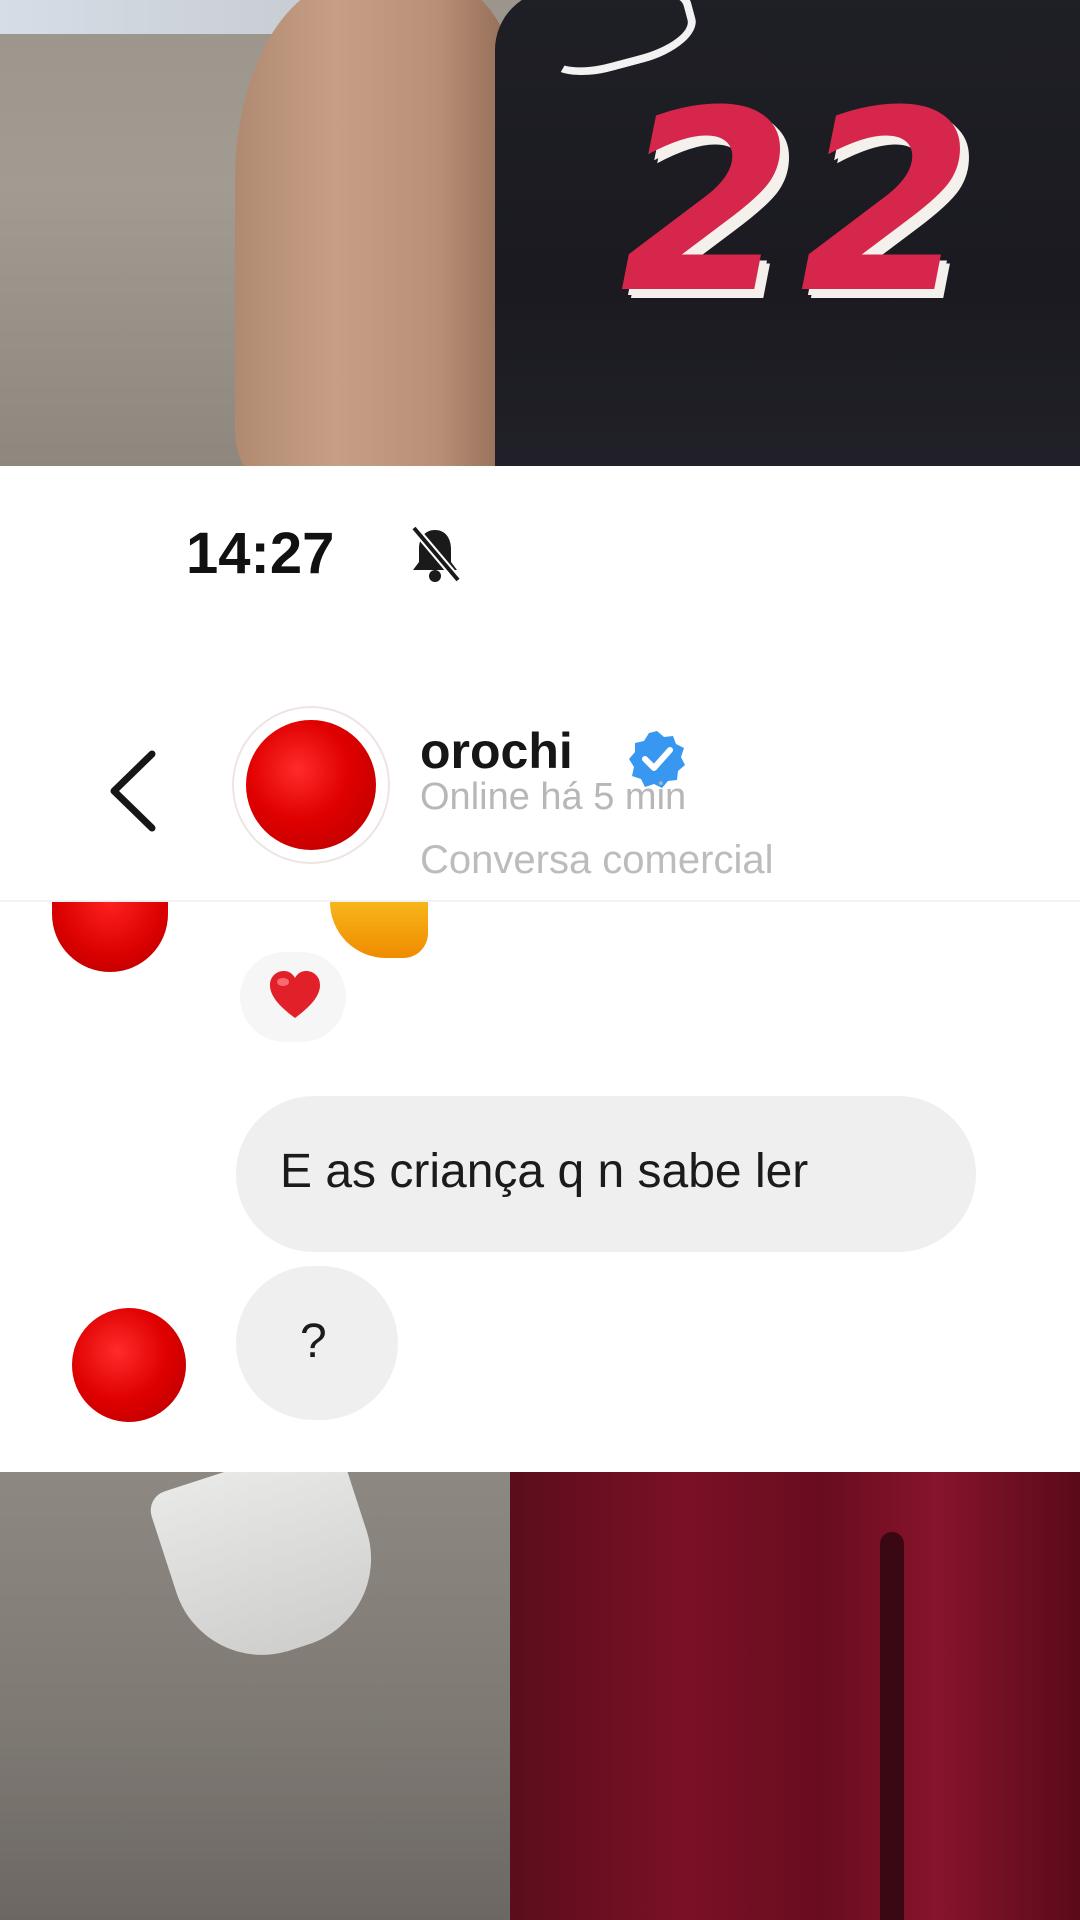 The width and height of the screenshot is (1080, 1920). I want to click on online-status: Online há 5 min, so click(553, 797).